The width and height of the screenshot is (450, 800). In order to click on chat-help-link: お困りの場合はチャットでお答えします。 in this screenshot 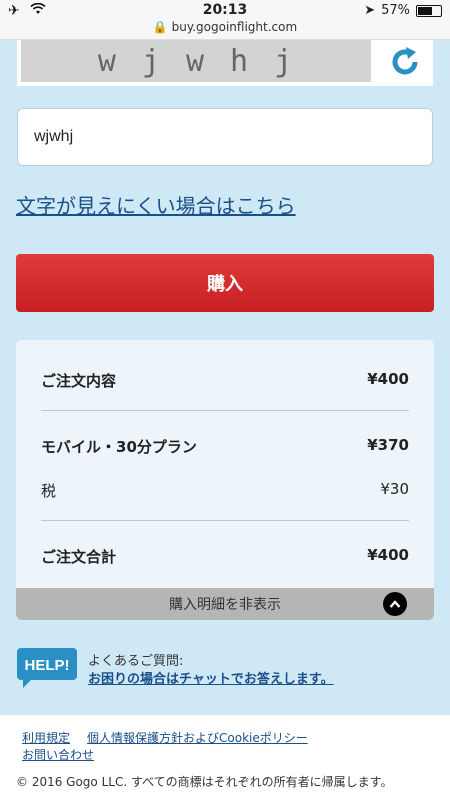, I will do `click(211, 677)`.